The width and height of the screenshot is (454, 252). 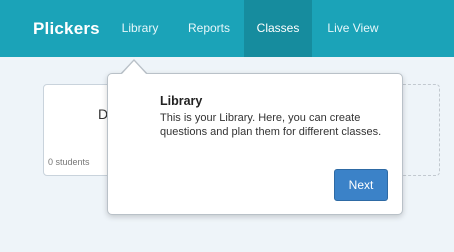 What do you see at coordinates (134, 68) in the screenshot?
I see `popover-arrow-fill` at bounding box center [134, 68].